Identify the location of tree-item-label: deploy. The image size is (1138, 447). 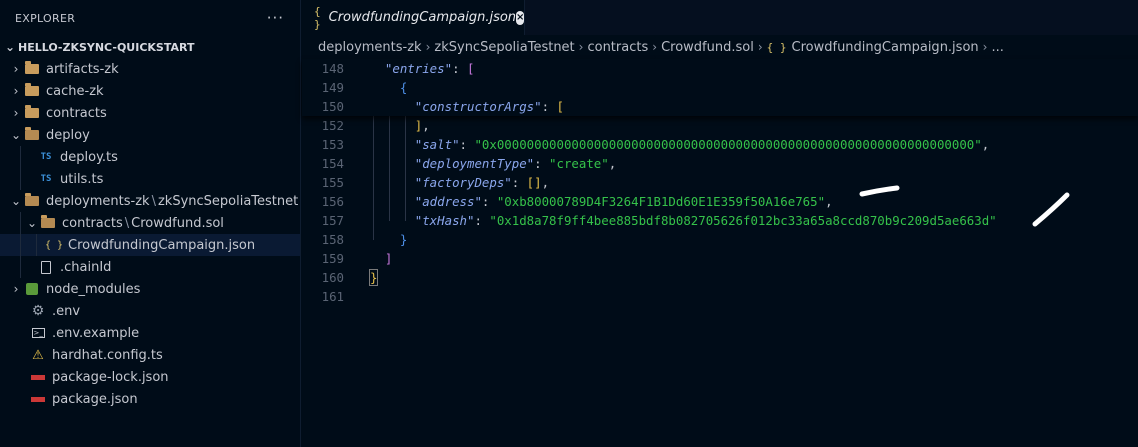
(68, 135).